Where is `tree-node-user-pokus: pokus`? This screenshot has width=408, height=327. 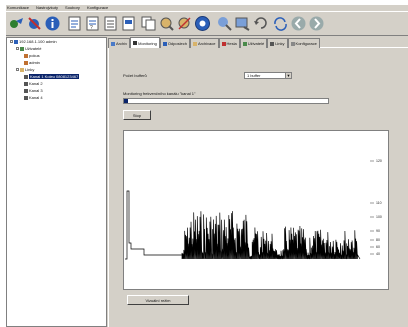 tree-node-user-pokus: pokus is located at coordinates (32, 55).